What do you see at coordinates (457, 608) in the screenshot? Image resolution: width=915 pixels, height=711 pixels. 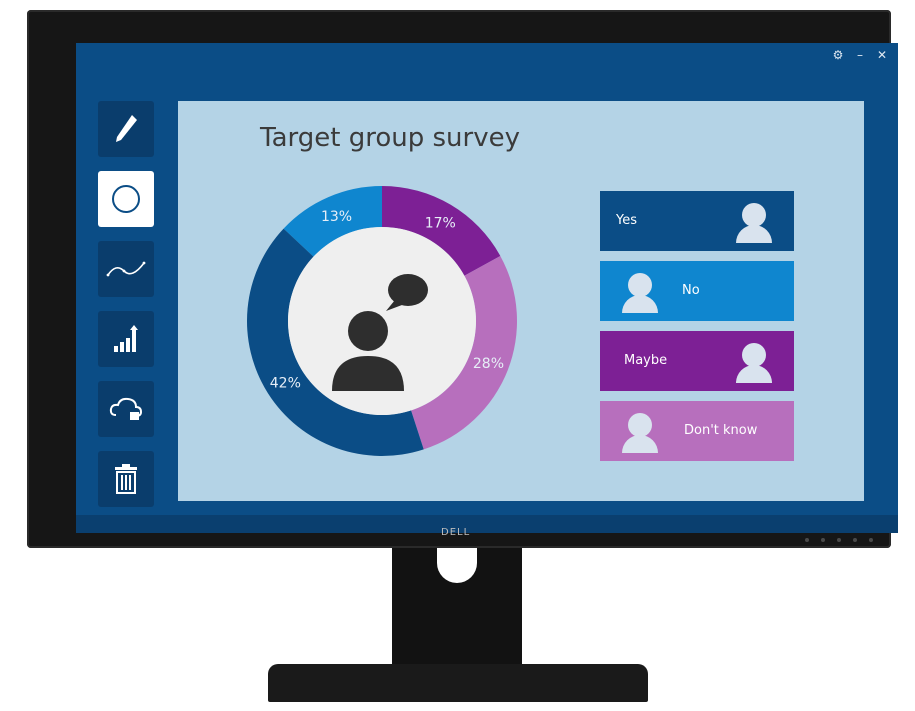 I see `stand-neck` at bounding box center [457, 608].